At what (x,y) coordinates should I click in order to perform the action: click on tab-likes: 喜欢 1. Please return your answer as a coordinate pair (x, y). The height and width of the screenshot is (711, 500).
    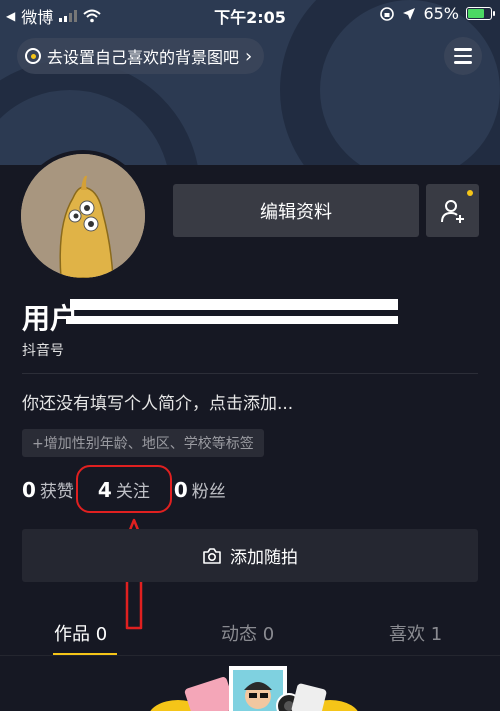
    Looking at the image, I should click on (415, 633).